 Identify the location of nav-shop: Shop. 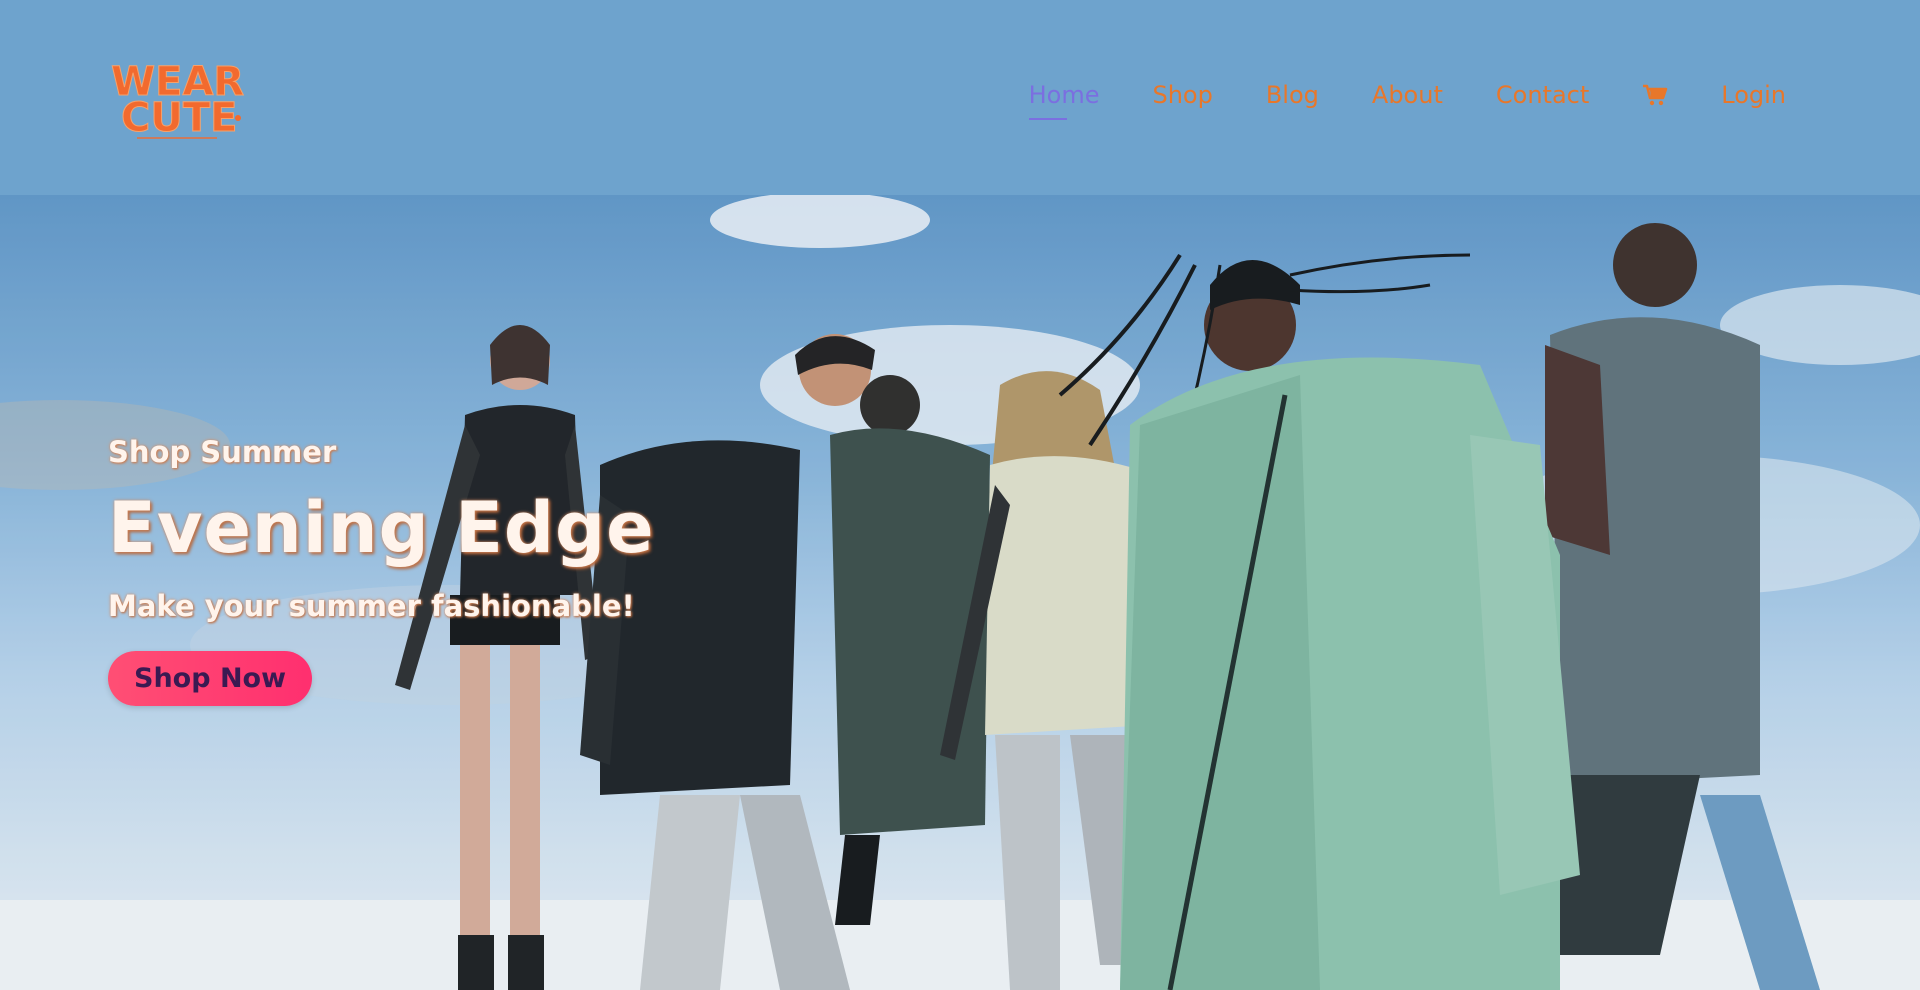
(1182, 95).